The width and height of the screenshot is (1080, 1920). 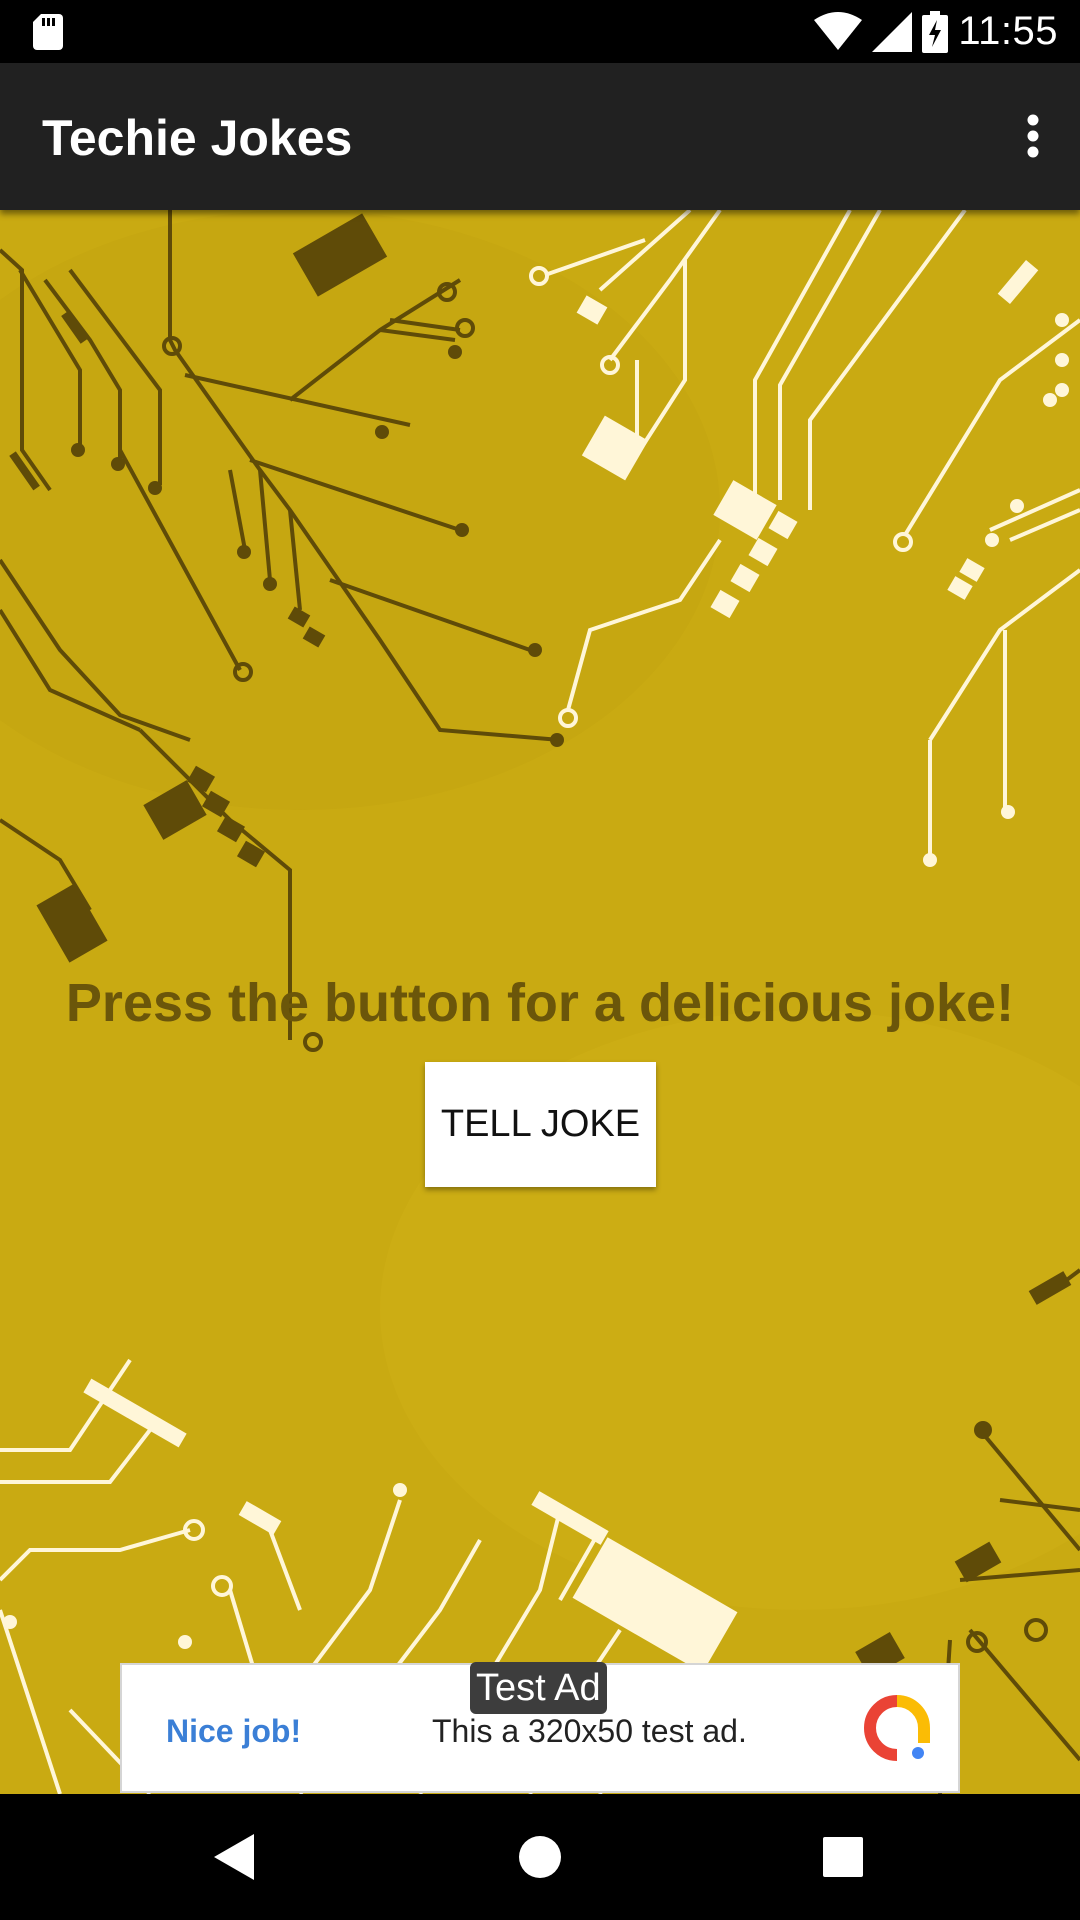 I want to click on sd-card-icon, so click(x=48, y=32).